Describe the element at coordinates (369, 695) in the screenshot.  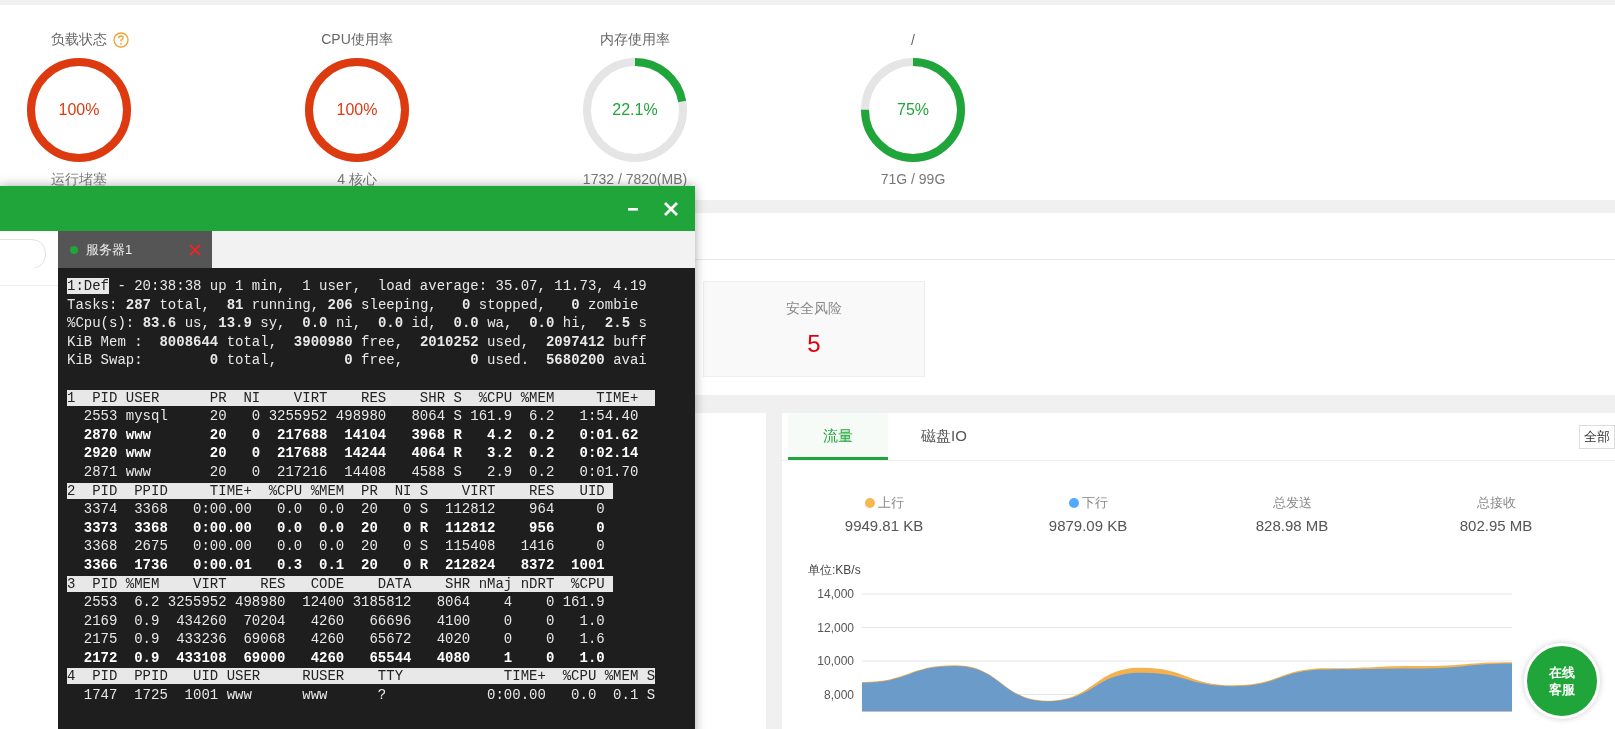
I see `process-row-text: 1747 1725 1001 www www ? 0:00.00 0.0 0.1 S` at that location.